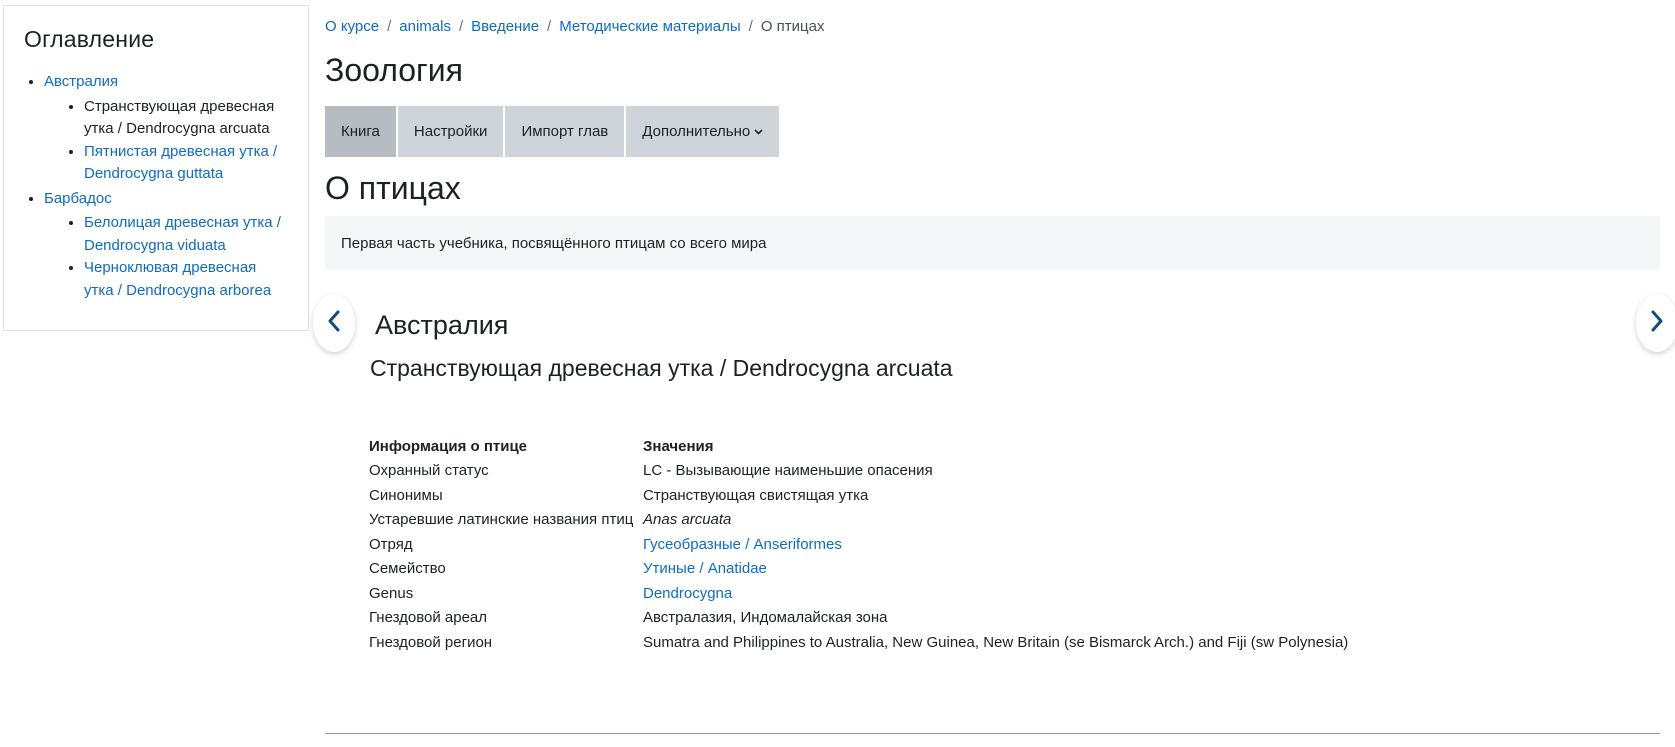 This screenshot has width=1675, height=747. I want to click on table-cell-key: Семейство, so click(407, 569).